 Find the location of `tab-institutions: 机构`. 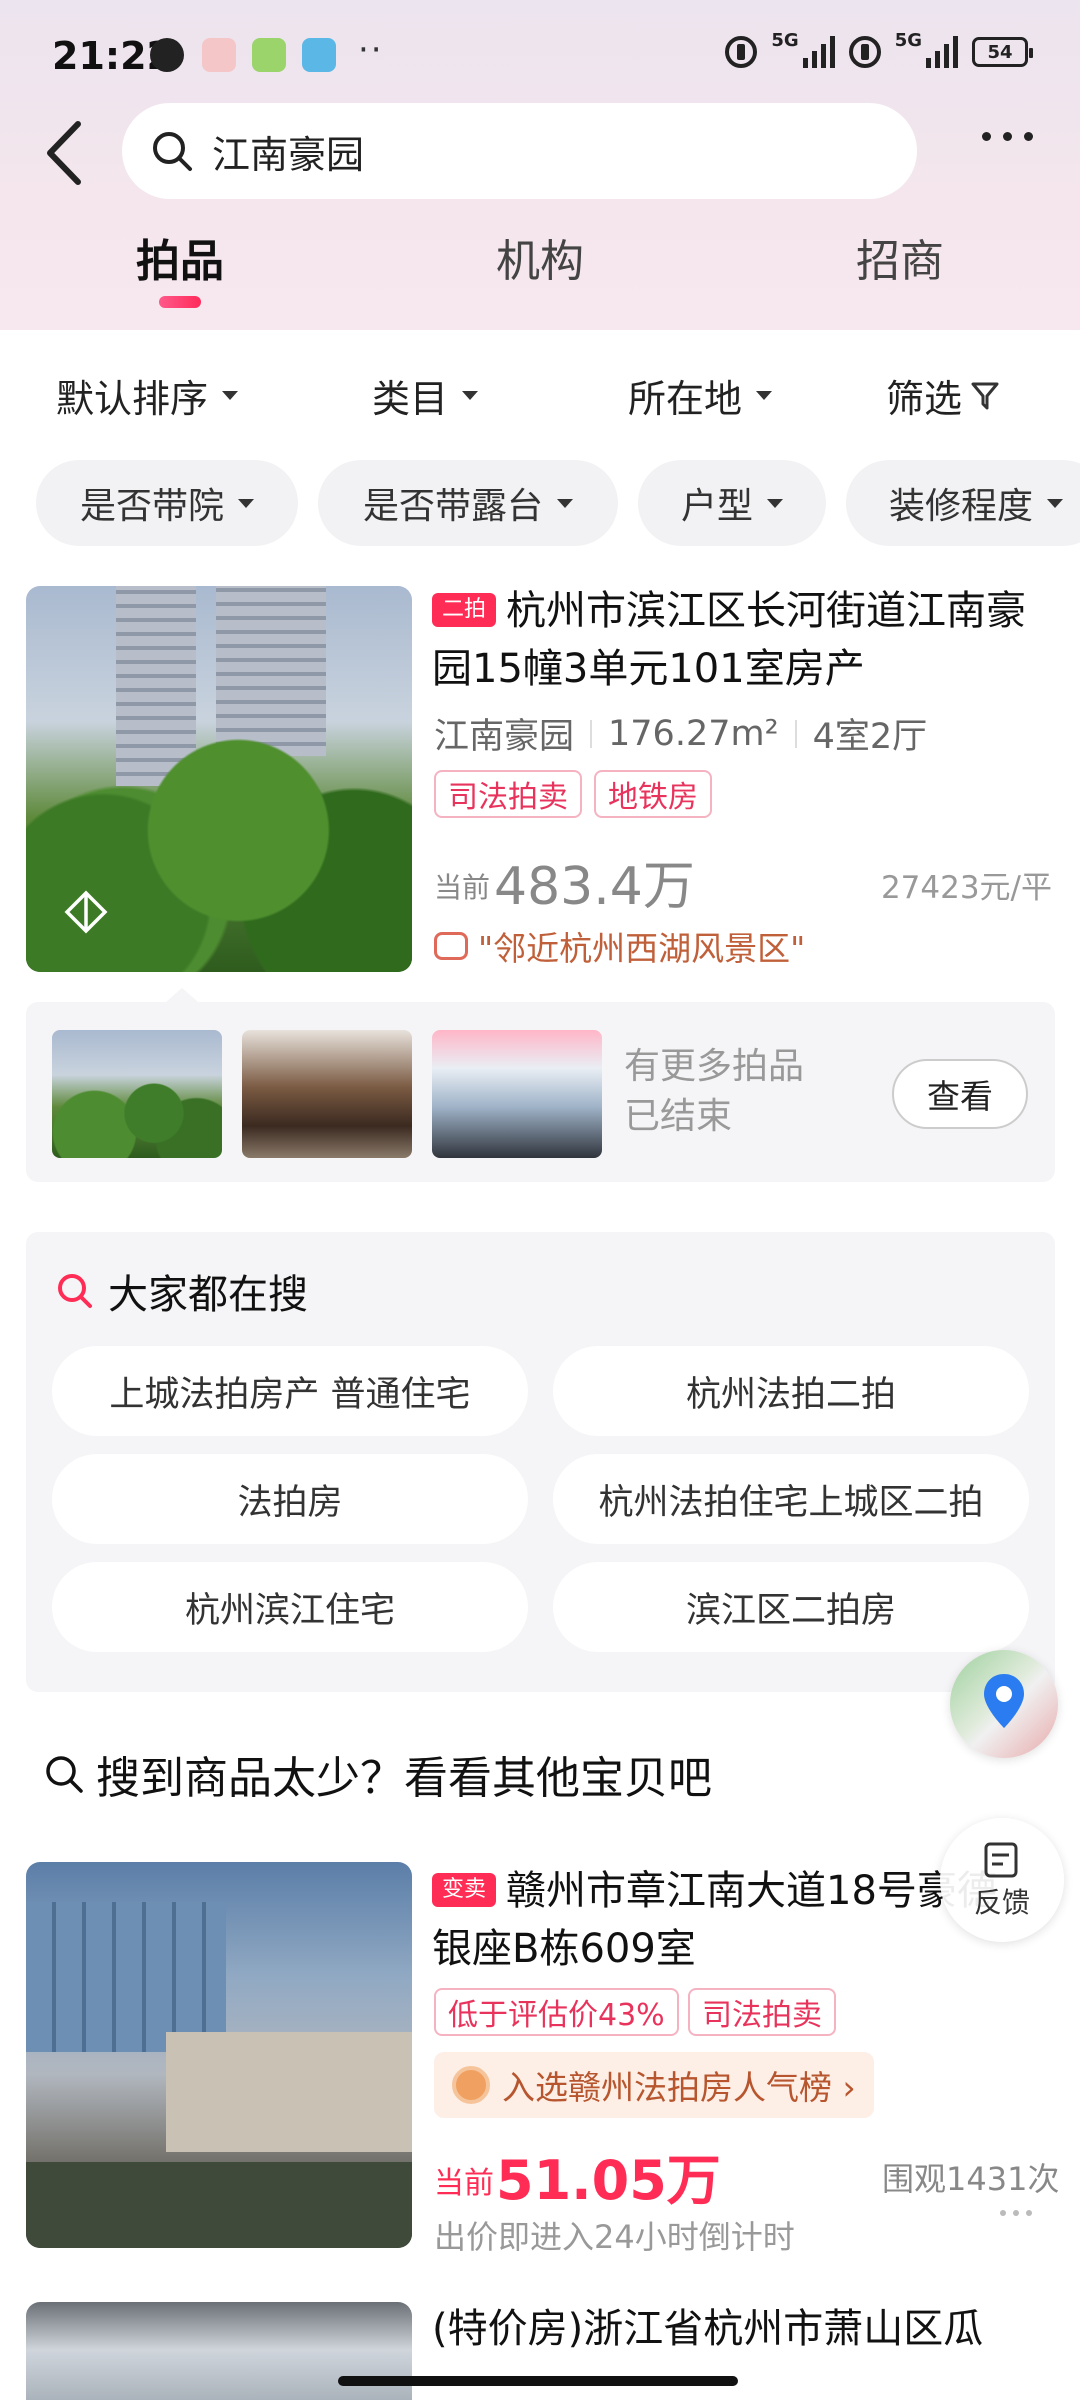

tab-institutions: 机构 is located at coordinates (540, 257).